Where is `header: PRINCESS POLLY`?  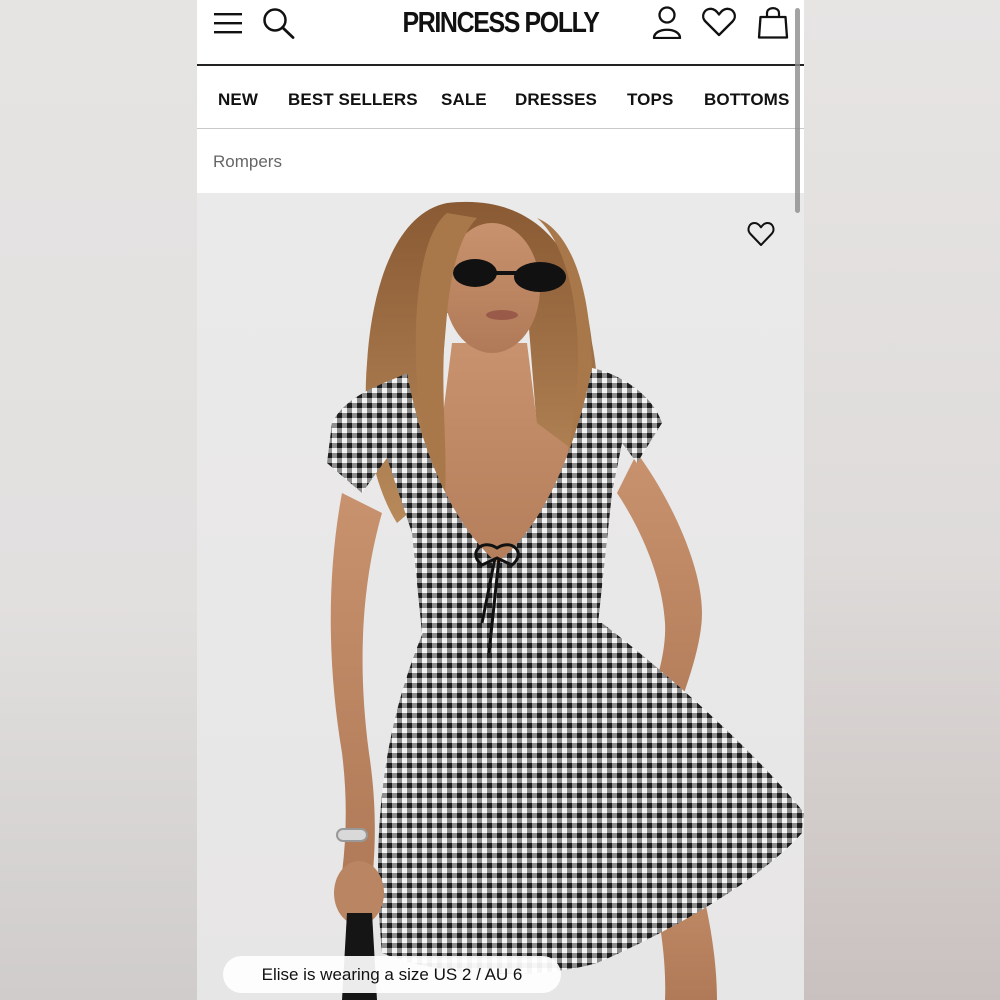 header: PRINCESS POLLY is located at coordinates (500, 33).